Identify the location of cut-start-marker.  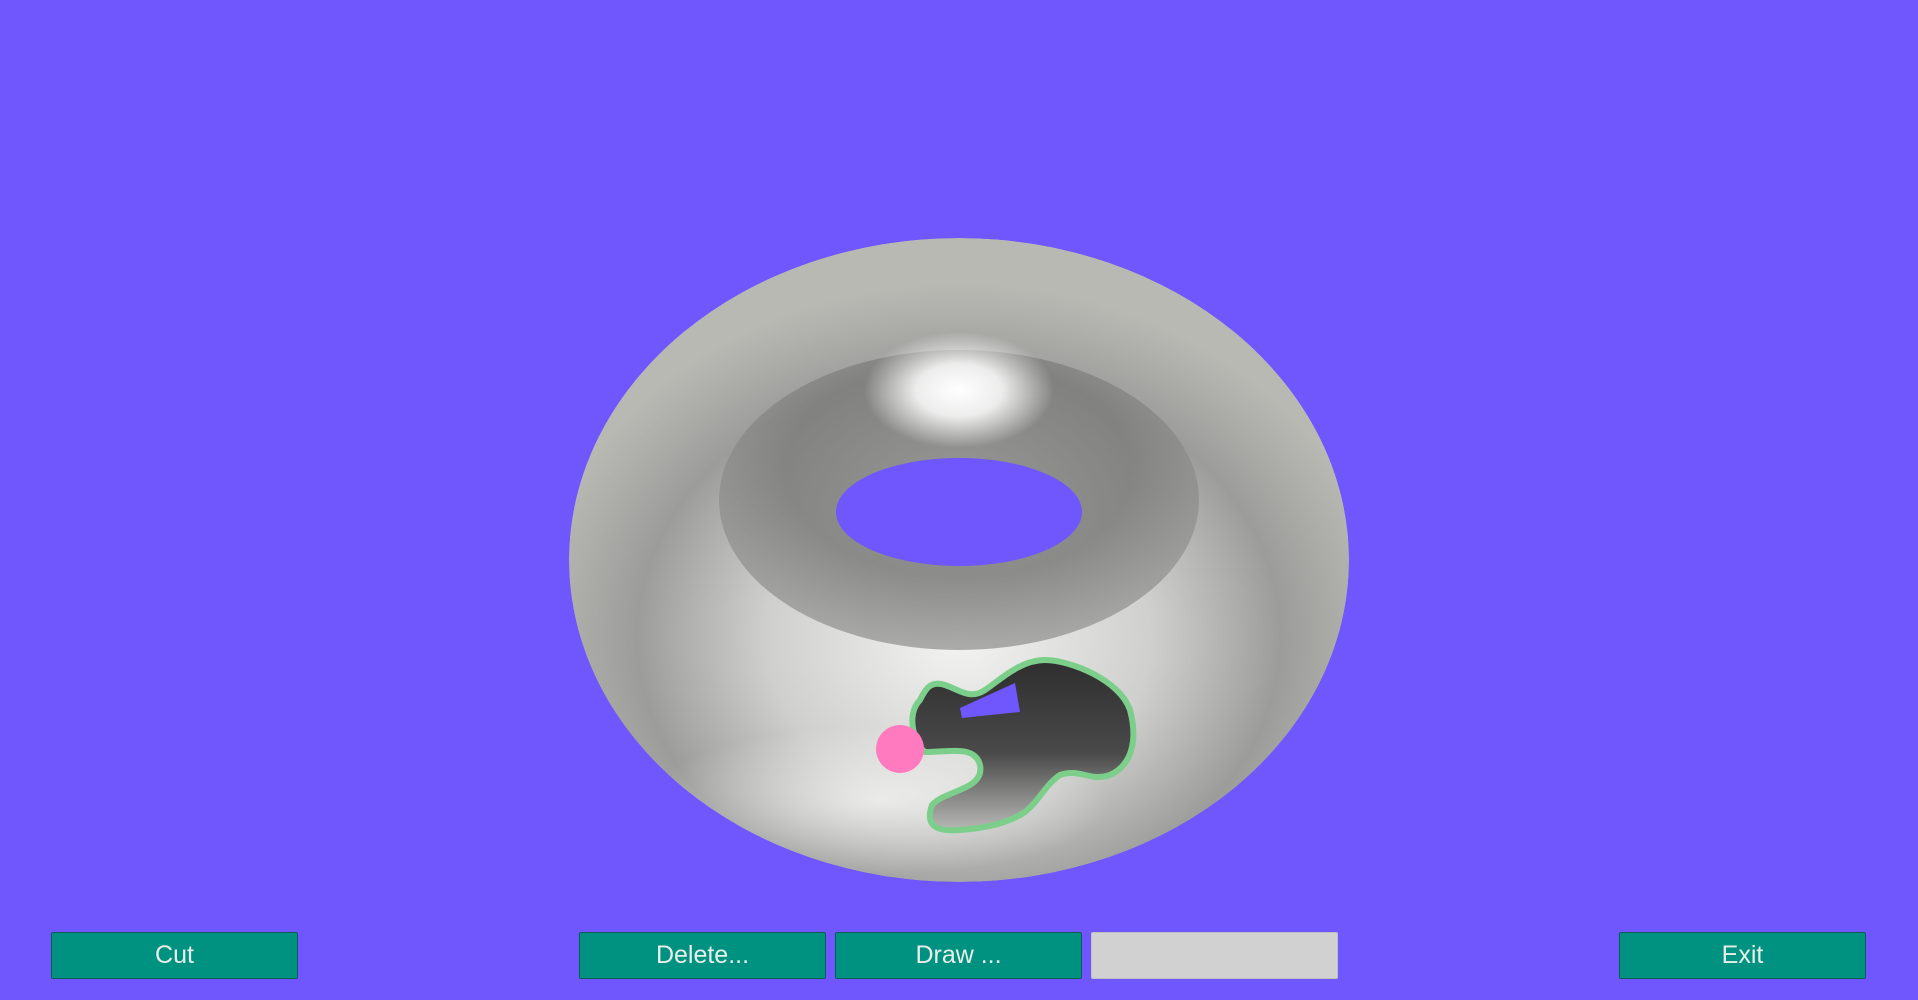
(900, 749).